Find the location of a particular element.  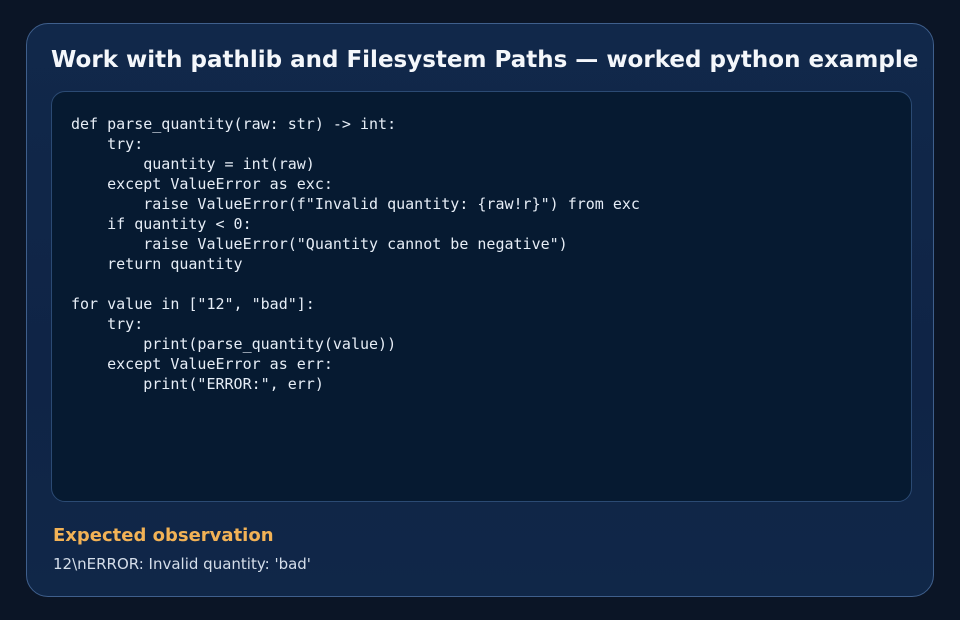

observation-heading: Expected observation is located at coordinates (163, 535).